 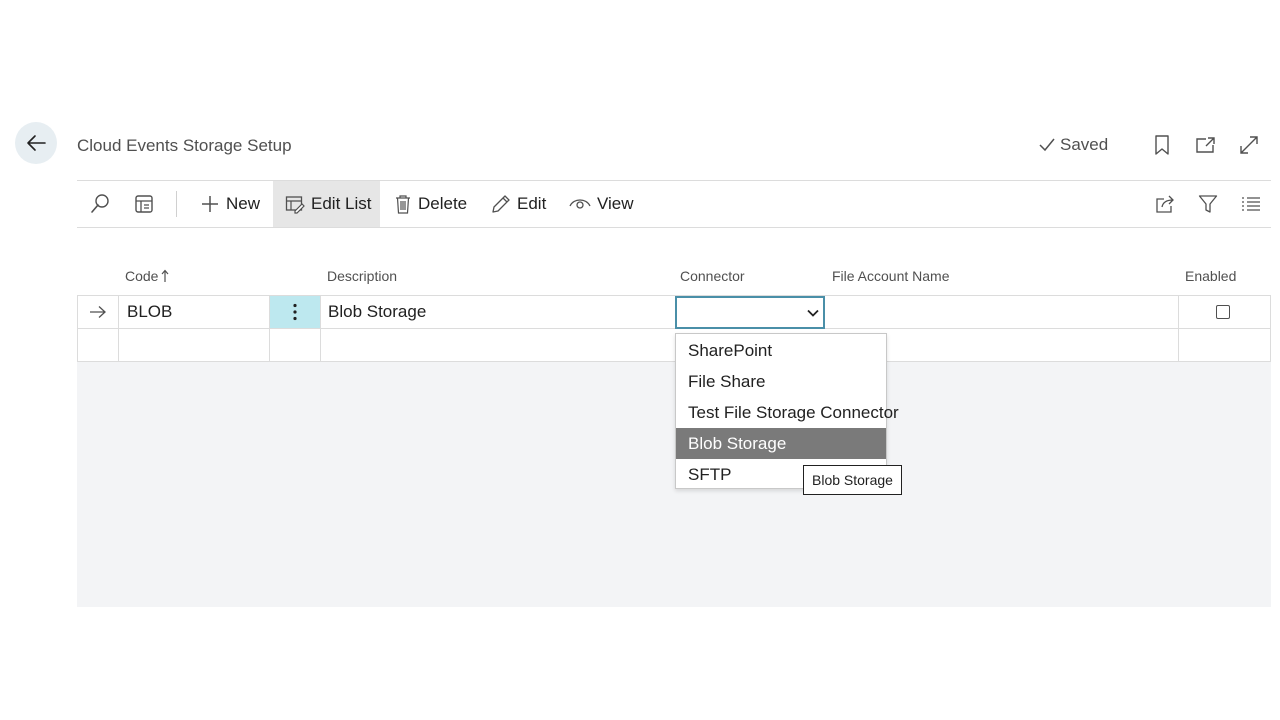 I want to click on edit-list-button: Edit List, so click(x=326, y=204).